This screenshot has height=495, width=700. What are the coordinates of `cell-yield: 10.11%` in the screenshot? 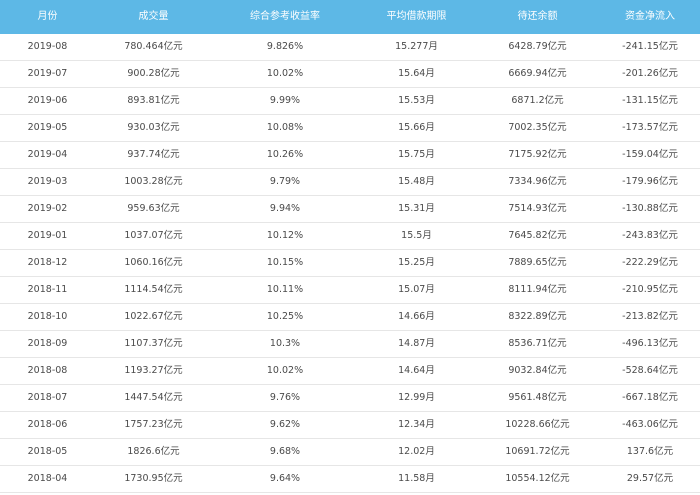 It's located at (285, 289).